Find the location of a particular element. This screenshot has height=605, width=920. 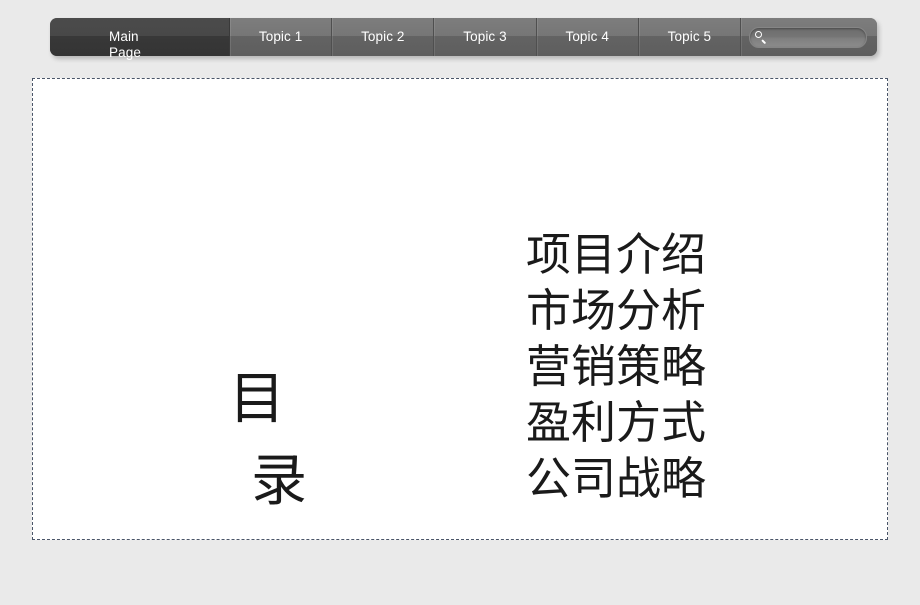

tab-topic-1: Topic 1 is located at coordinates (281, 37).